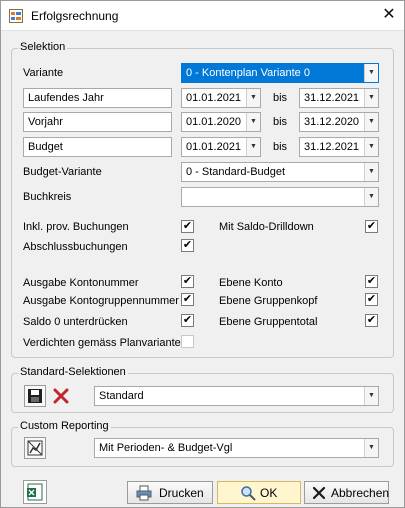 This screenshot has height=508, width=405. I want to click on ebene-gruppentotal-checkbox: ✔, so click(371, 320).